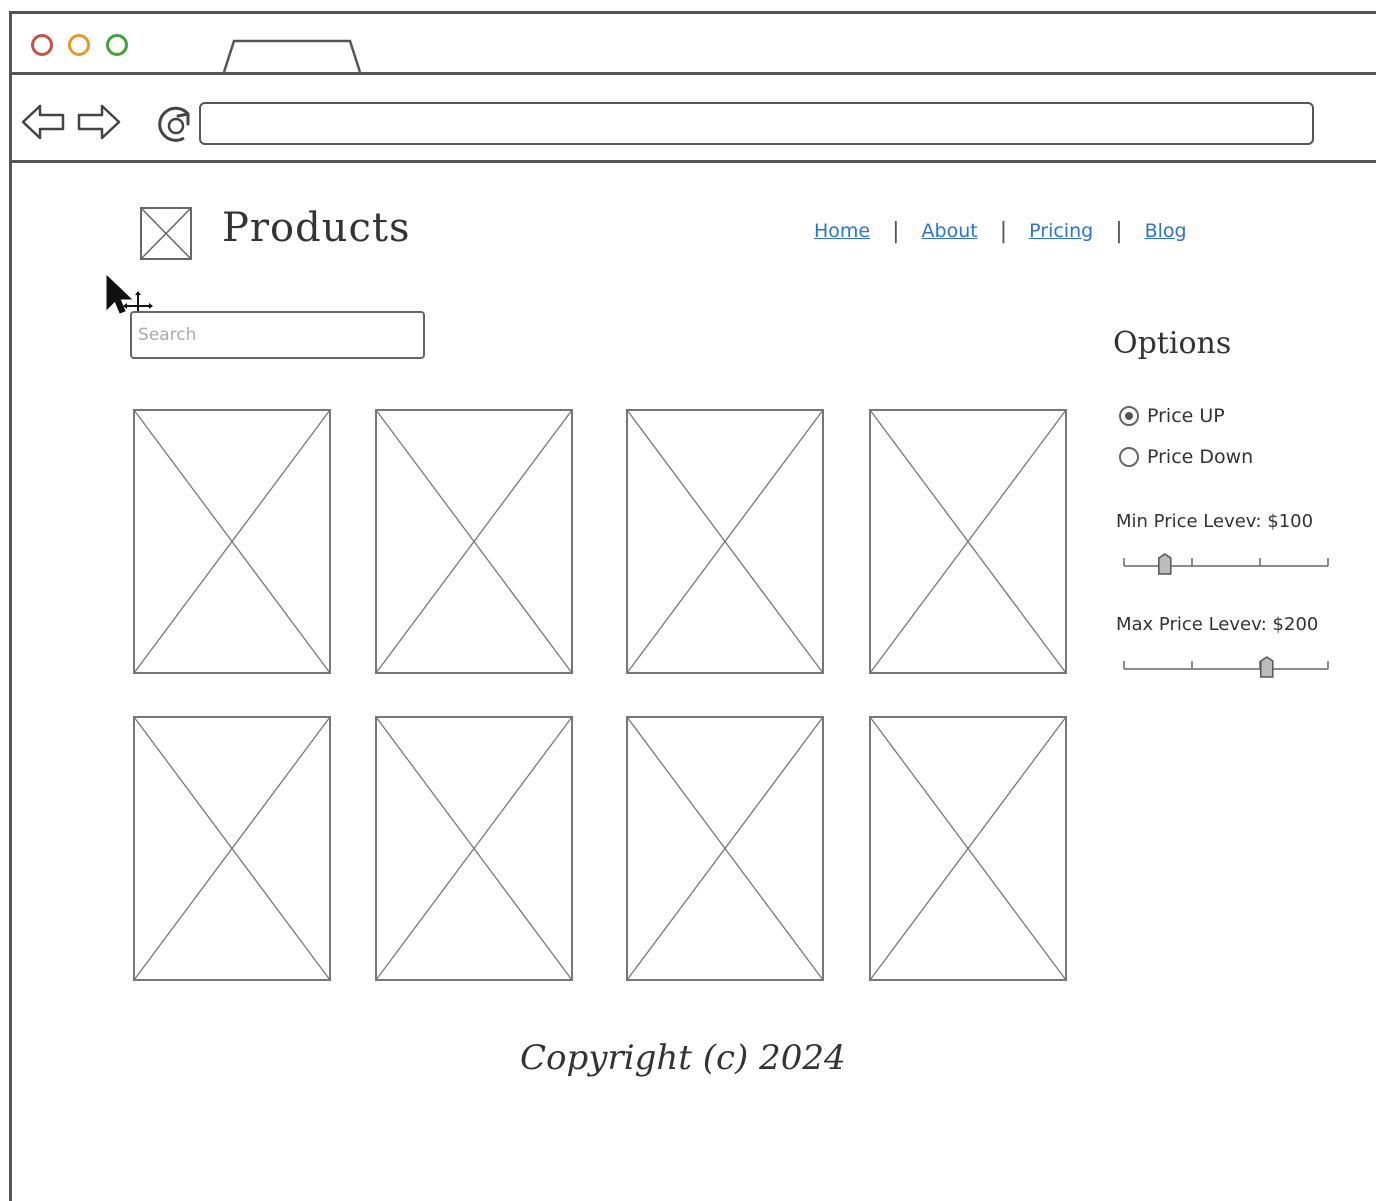  What do you see at coordinates (1129, 457) in the screenshot?
I see `radio-unselected-icon` at bounding box center [1129, 457].